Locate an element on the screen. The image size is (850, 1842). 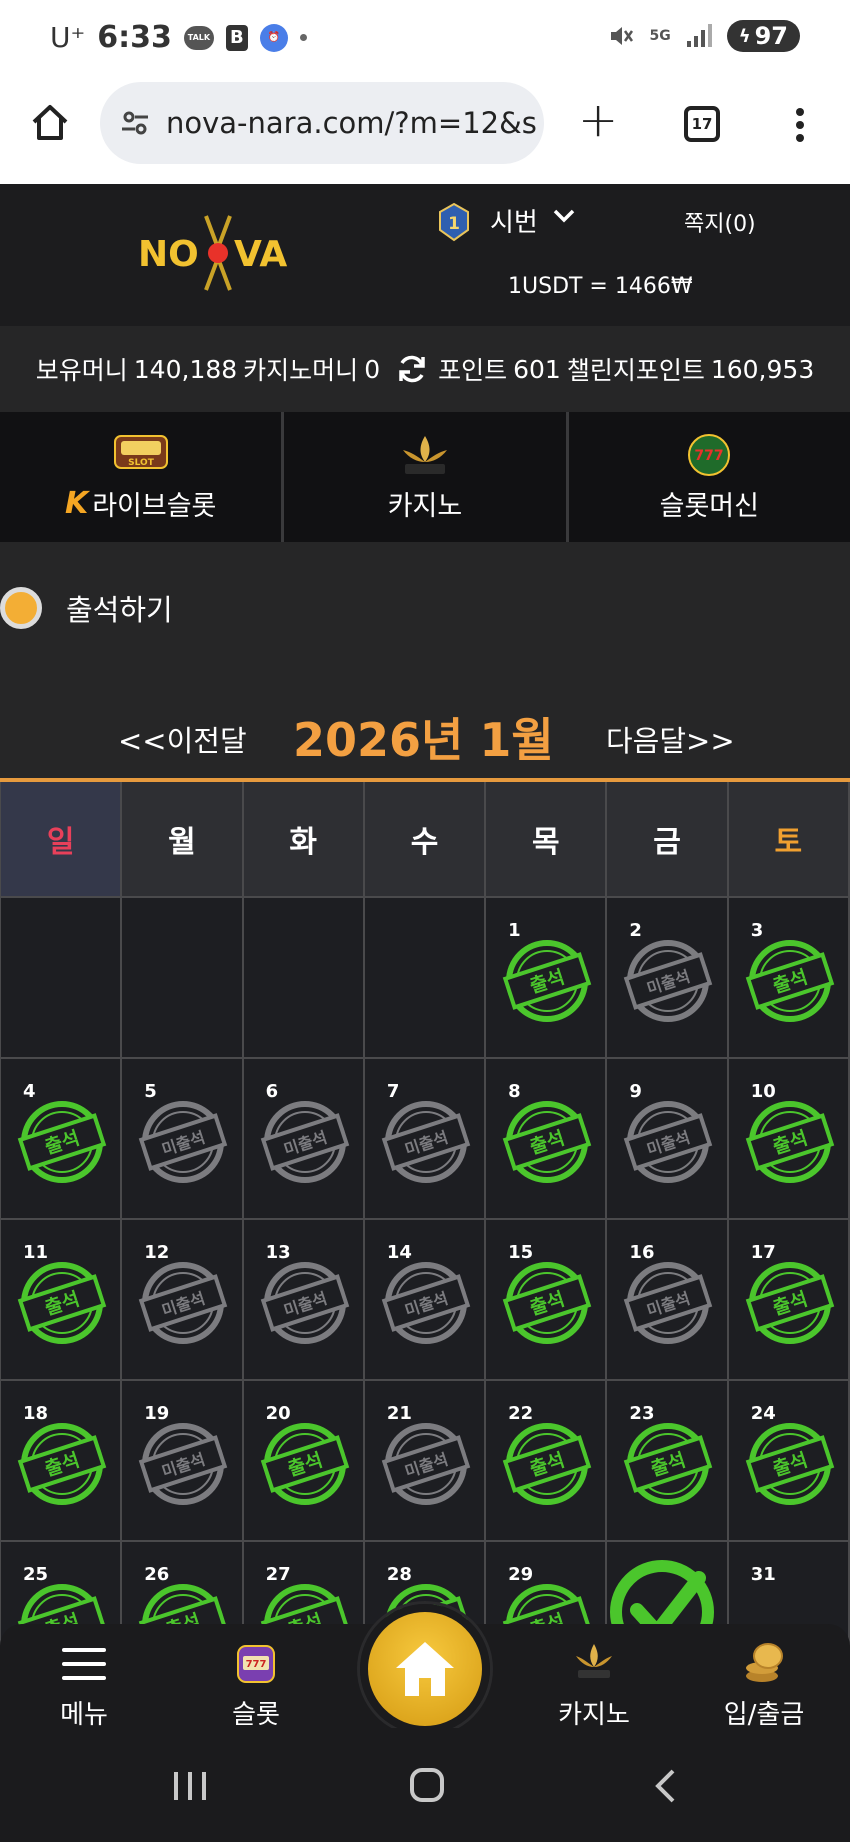
k-icon: K is located at coordinates (76, 503).